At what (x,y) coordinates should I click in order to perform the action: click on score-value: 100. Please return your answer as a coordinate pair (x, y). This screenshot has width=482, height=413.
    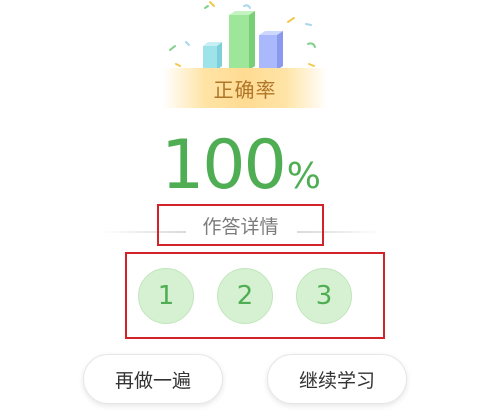
    Looking at the image, I should click on (223, 165).